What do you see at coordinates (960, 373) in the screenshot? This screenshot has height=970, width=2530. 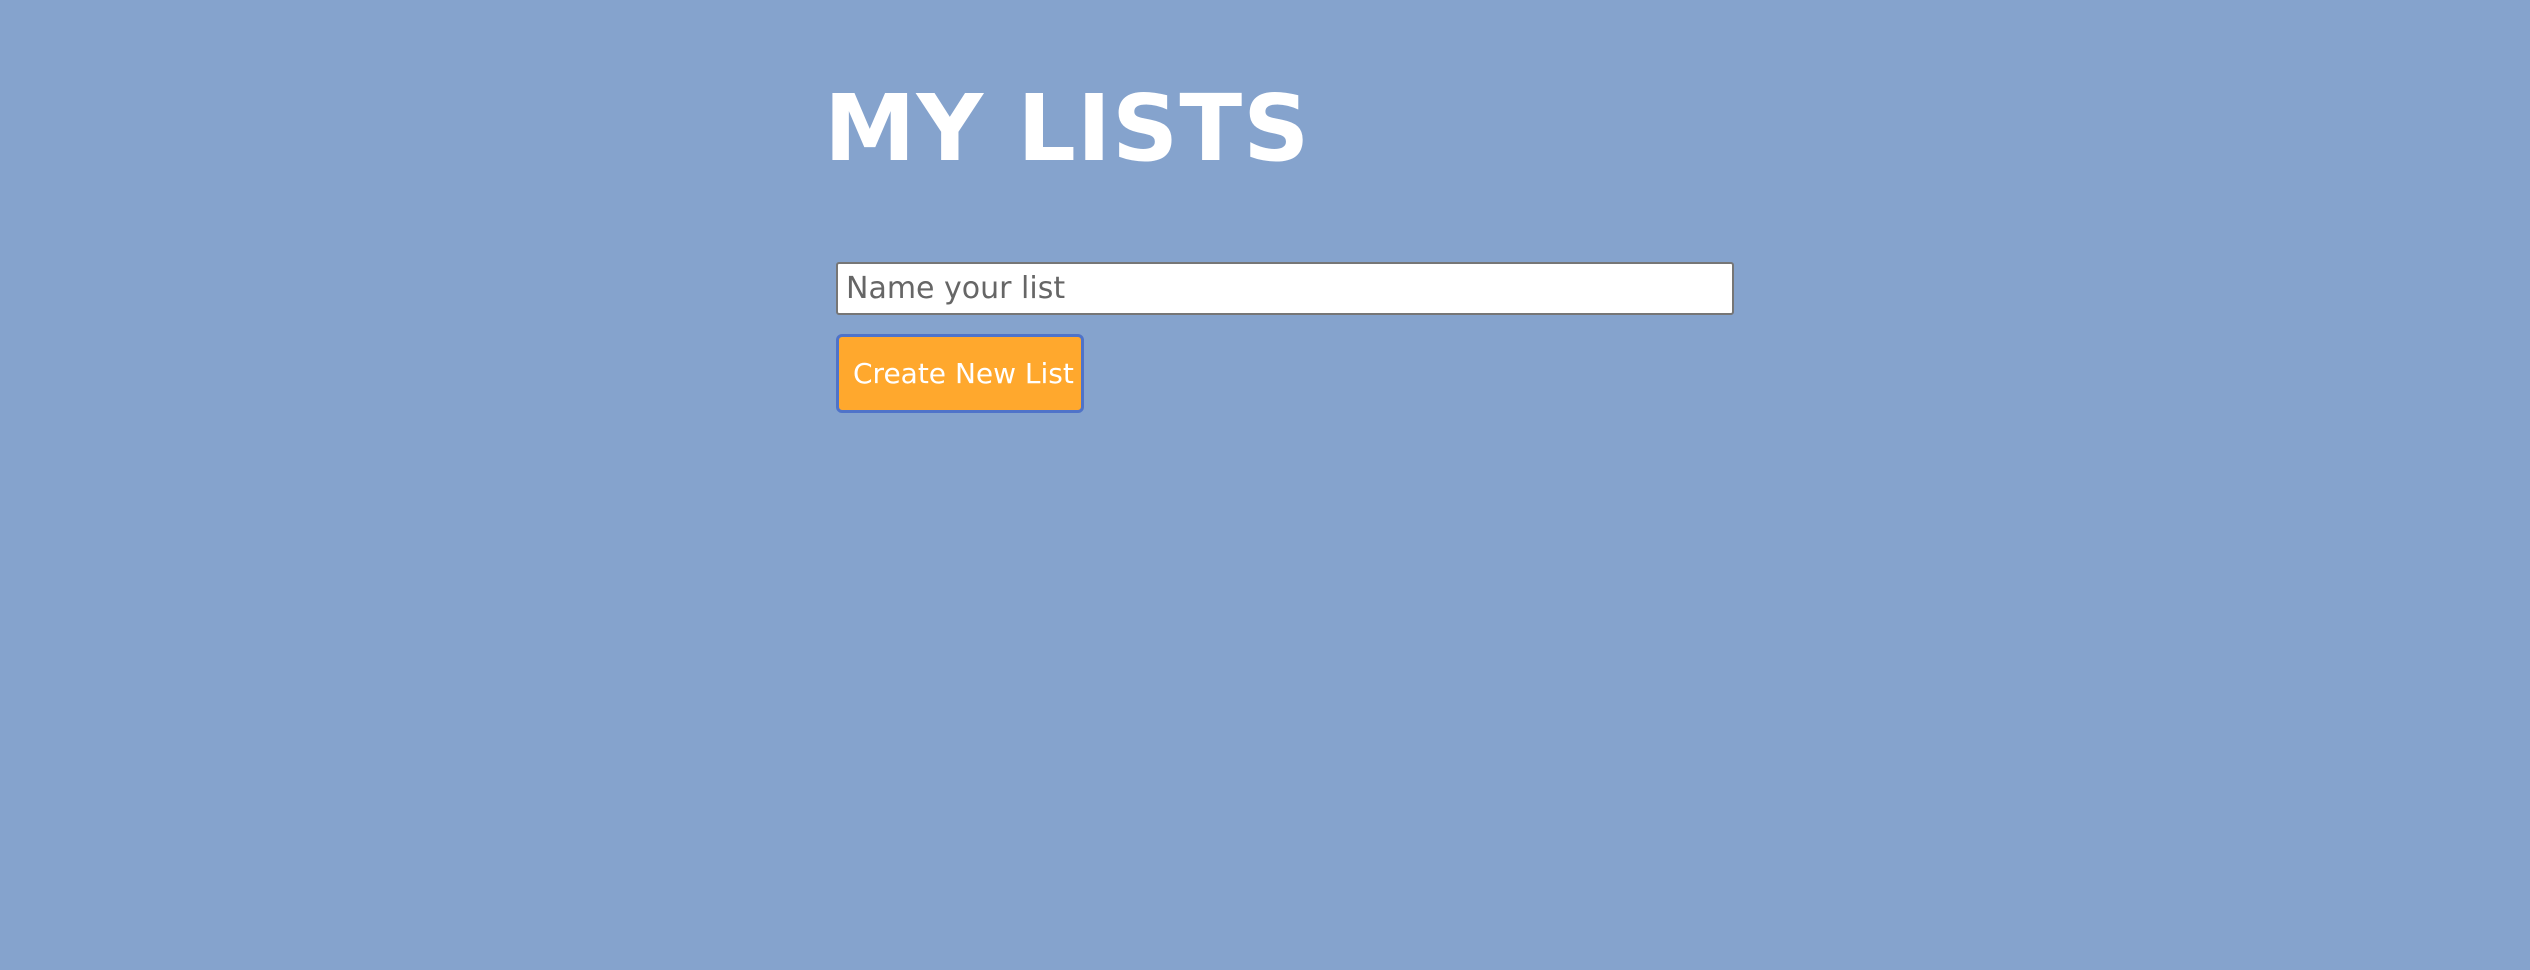 I see `create-new-list-button: Create New List` at bounding box center [960, 373].